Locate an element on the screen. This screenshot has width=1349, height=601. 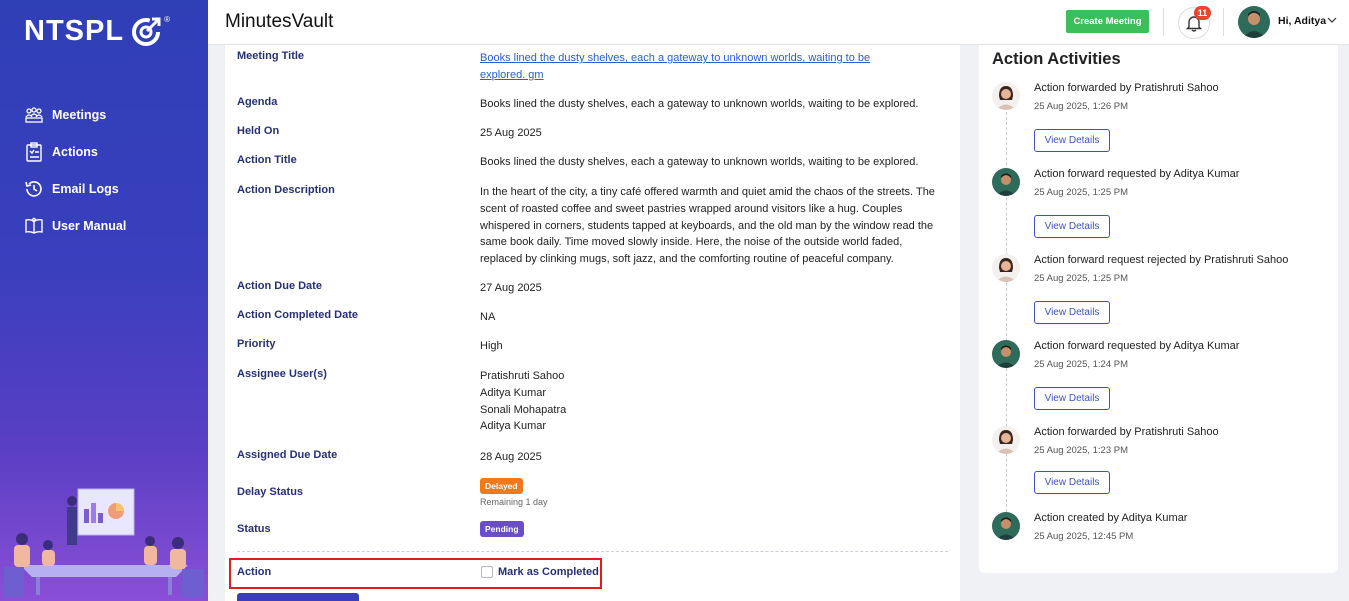
notification-count-badge: 11 is located at coordinates (1202, 13).